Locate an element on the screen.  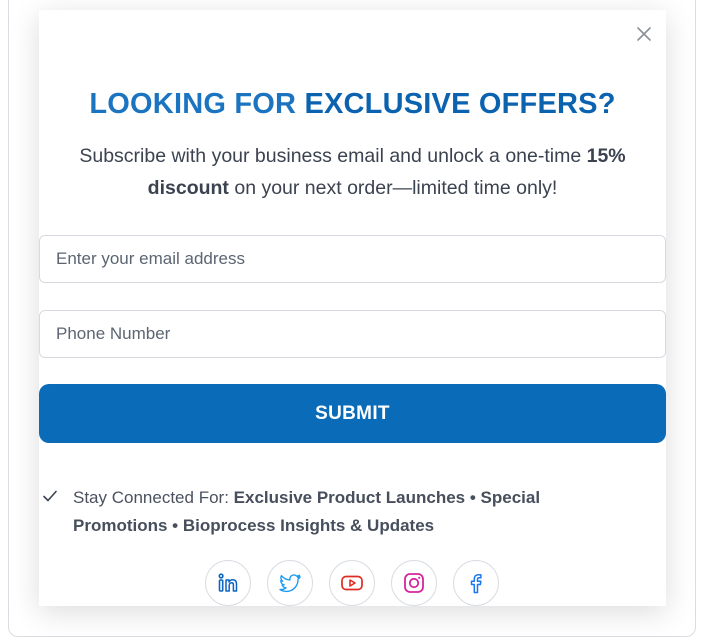
popup-headline: LOOKING FOR EXCLUSIVE OFFERS? is located at coordinates (352, 104).